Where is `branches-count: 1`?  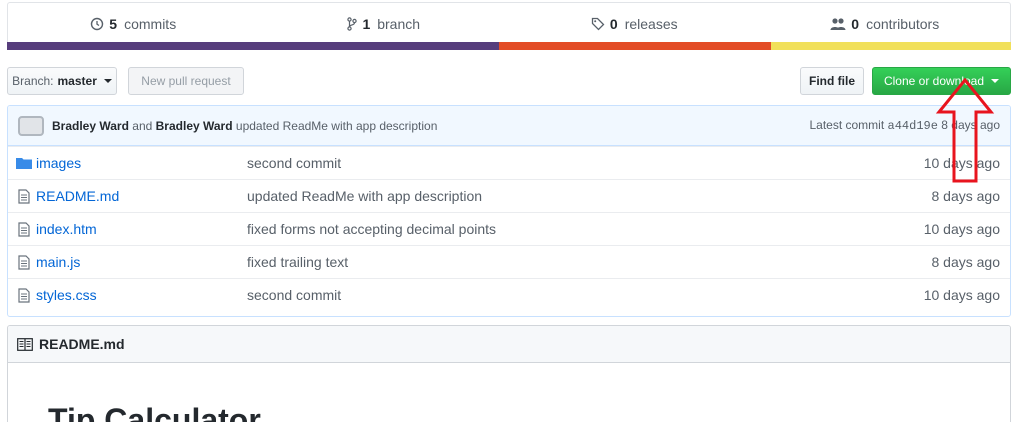
branches-count: 1 is located at coordinates (366, 23).